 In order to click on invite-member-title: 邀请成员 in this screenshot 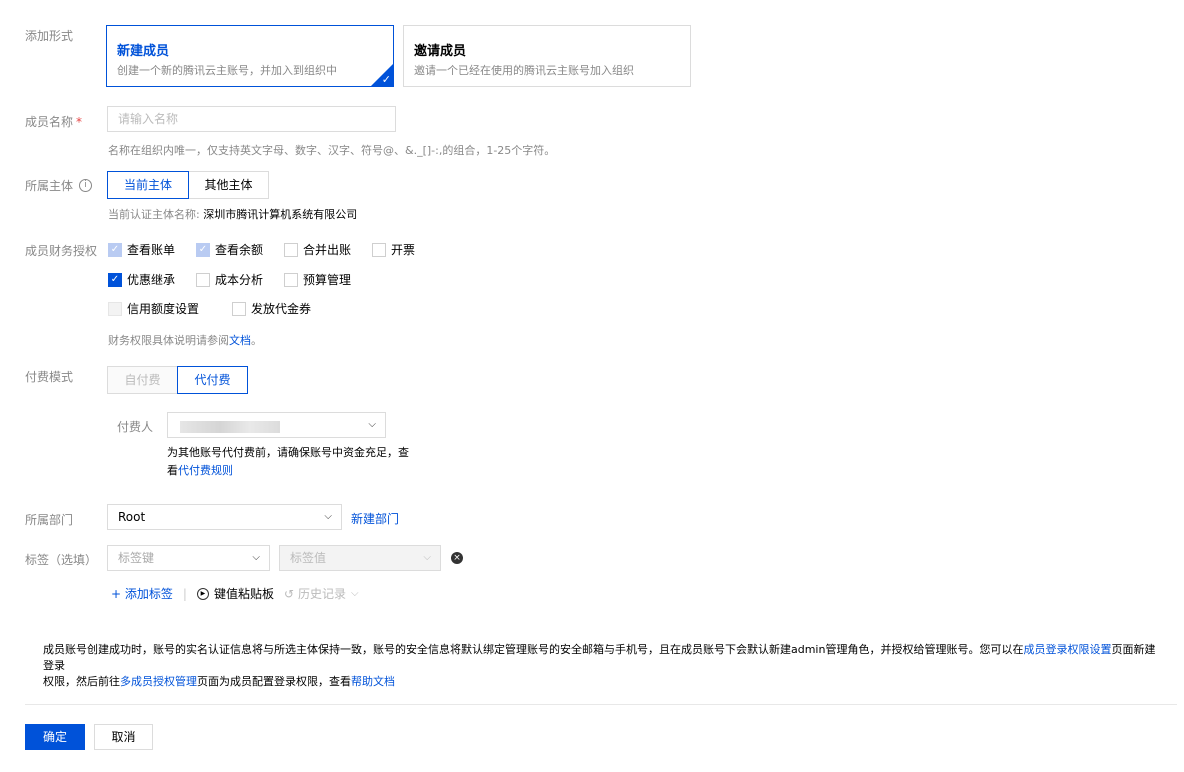, I will do `click(440, 51)`.